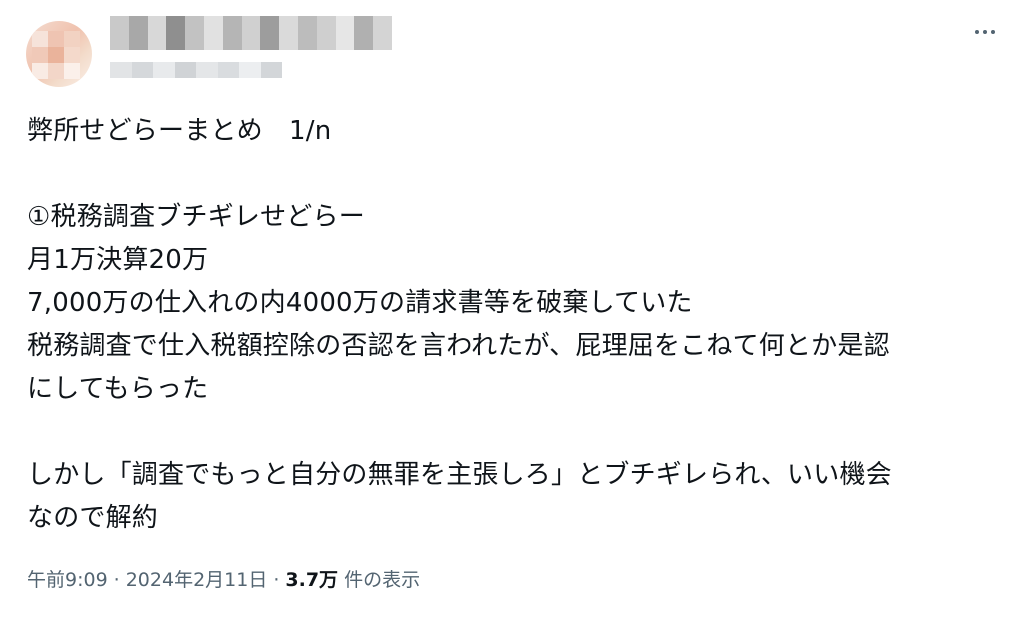 Image resolution: width=1024 pixels, height=619 pixels. I want to click on views-count: 3.7万, so click(312, 580).